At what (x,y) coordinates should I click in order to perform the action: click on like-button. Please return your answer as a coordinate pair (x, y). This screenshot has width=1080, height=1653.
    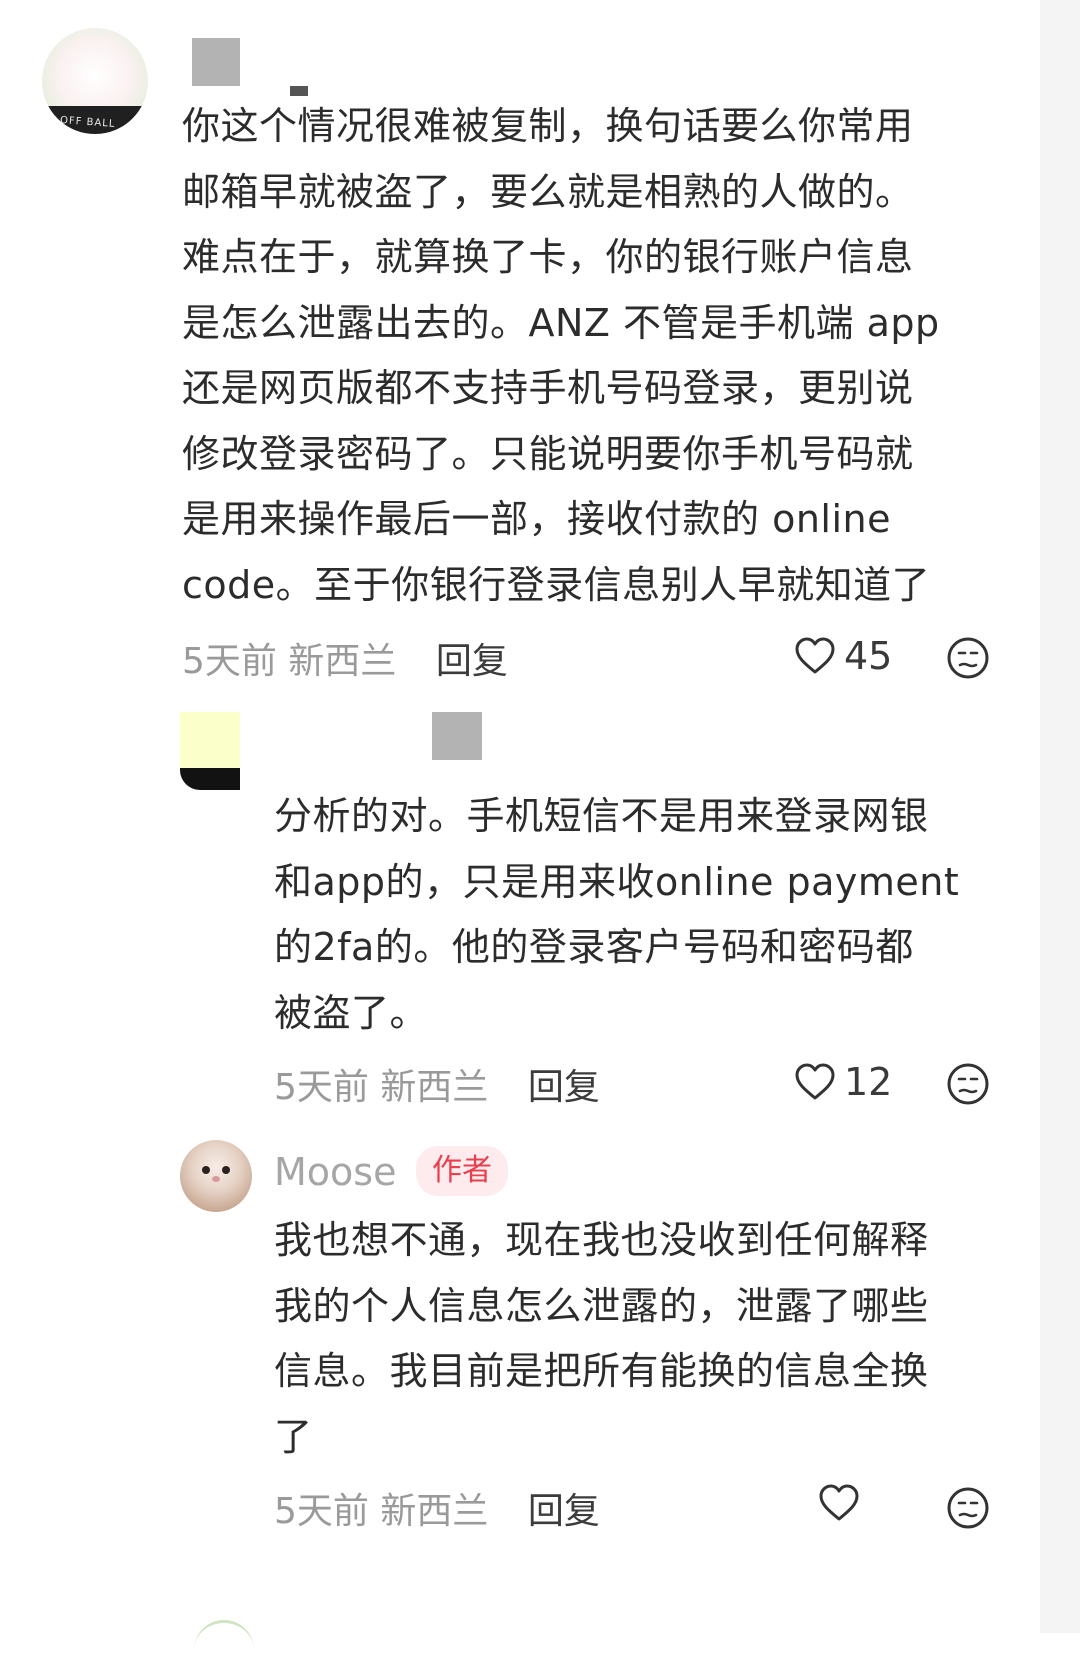
    Looking at the image, I should click on (843, 1503).